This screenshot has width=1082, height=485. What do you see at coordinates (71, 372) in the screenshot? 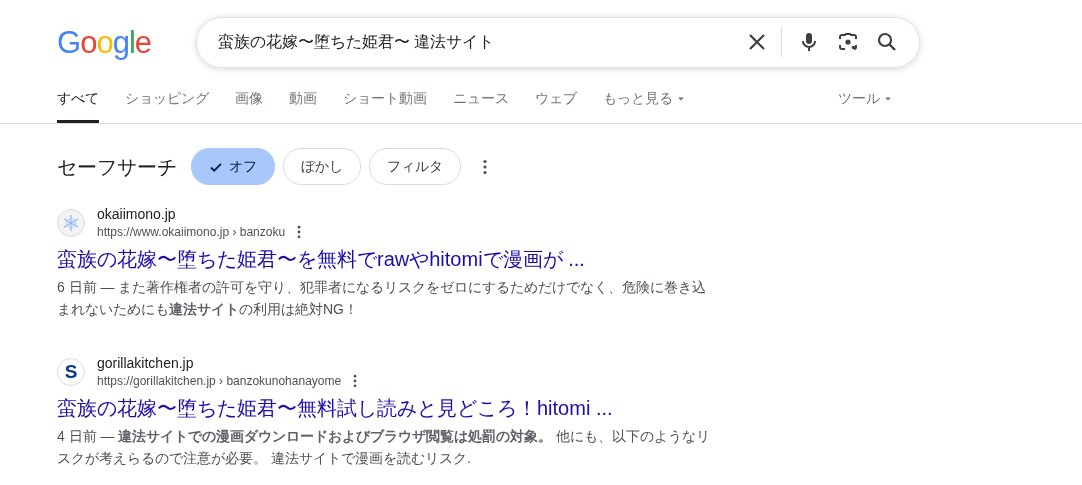
I see `site-favicon: S` at bounding box center [71, 372].